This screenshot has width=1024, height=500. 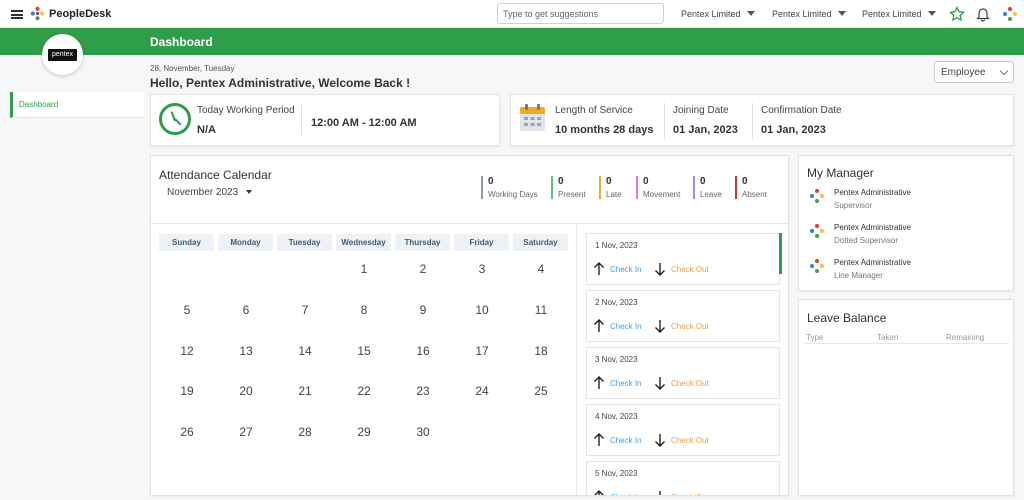 What do you see at coordinates (215, 175) in the screenshot?
I see `attendance-calendar-title: Attendance Calendar` at bounding box center [215, 175].